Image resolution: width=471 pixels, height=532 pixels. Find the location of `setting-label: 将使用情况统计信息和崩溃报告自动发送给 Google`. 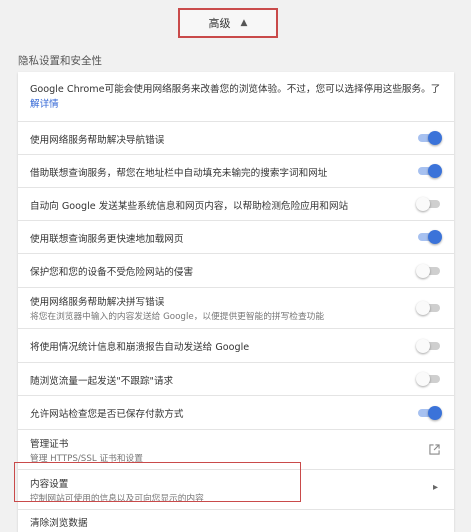

setting-label: 将使用情况统计信息和崩溃报告自动发送给 Google is located at coordinates (140, 347).